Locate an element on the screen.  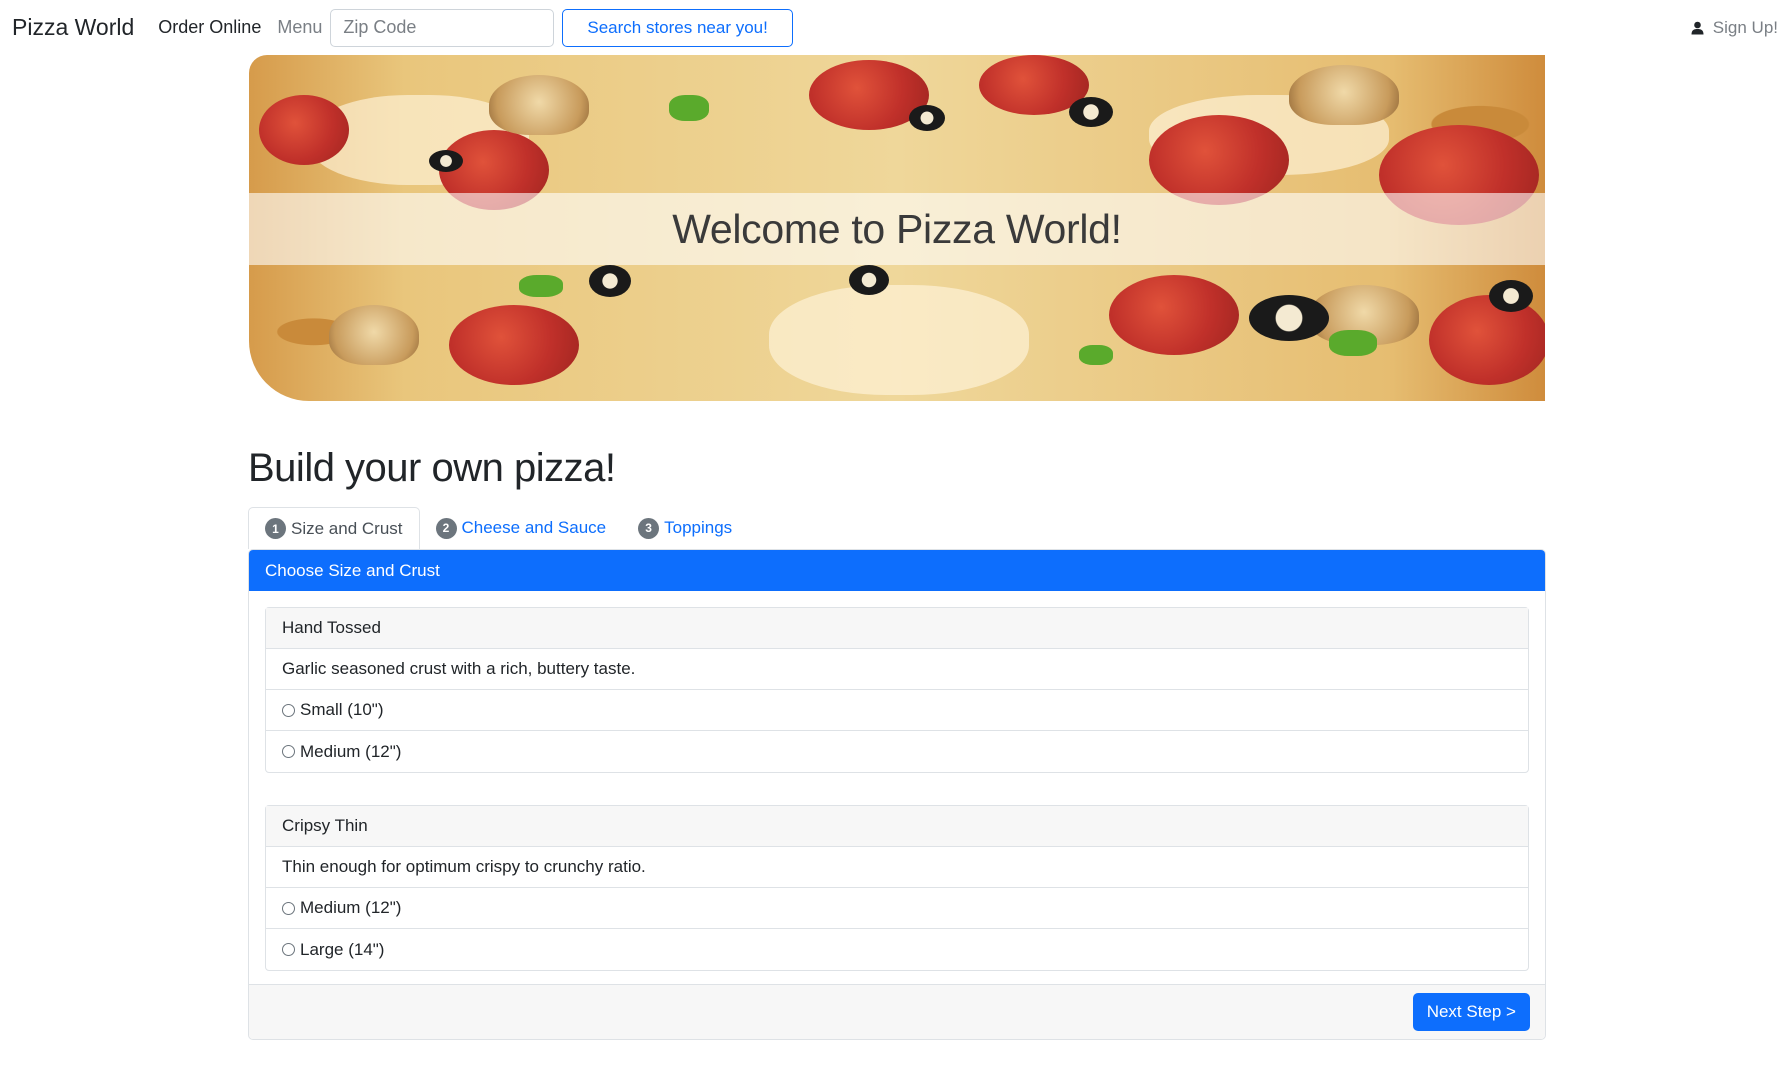
nav-order-online-link: Order Online is located at coordinates (209, 27).